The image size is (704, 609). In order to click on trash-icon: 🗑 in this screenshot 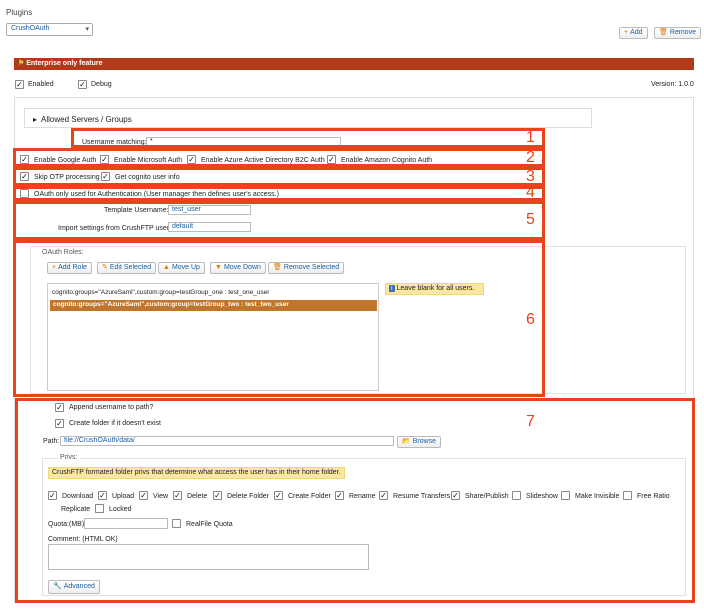, I will do `click(663, 32)`.